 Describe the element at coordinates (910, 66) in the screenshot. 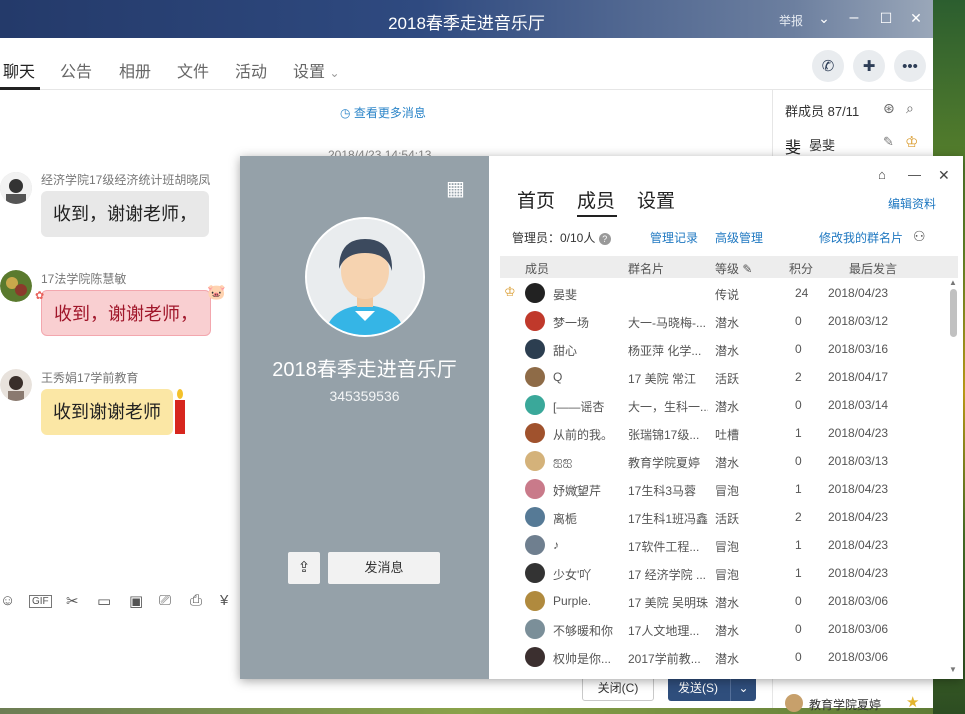

I see `more-options-button: •••` at that location.